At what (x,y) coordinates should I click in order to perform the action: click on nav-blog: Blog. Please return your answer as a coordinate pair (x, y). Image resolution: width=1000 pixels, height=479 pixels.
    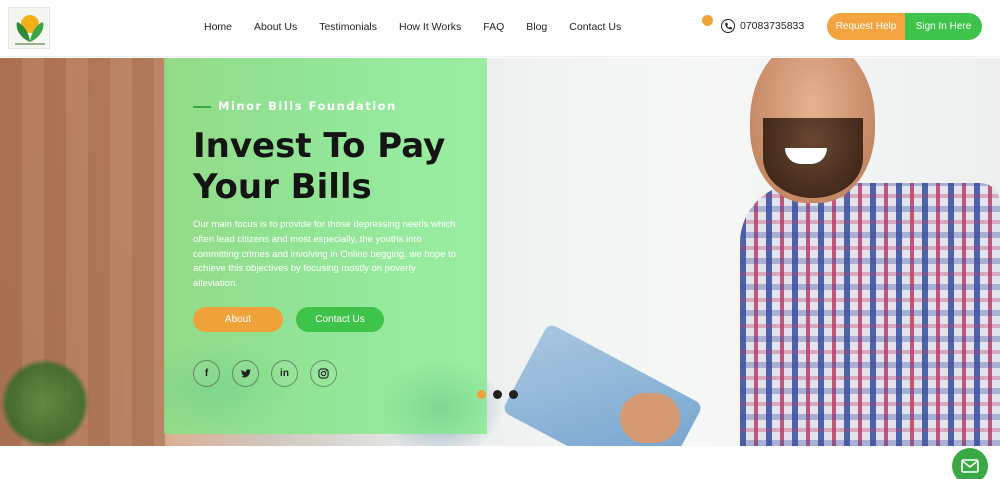
    Looking at the image, I should click on (536, 27).